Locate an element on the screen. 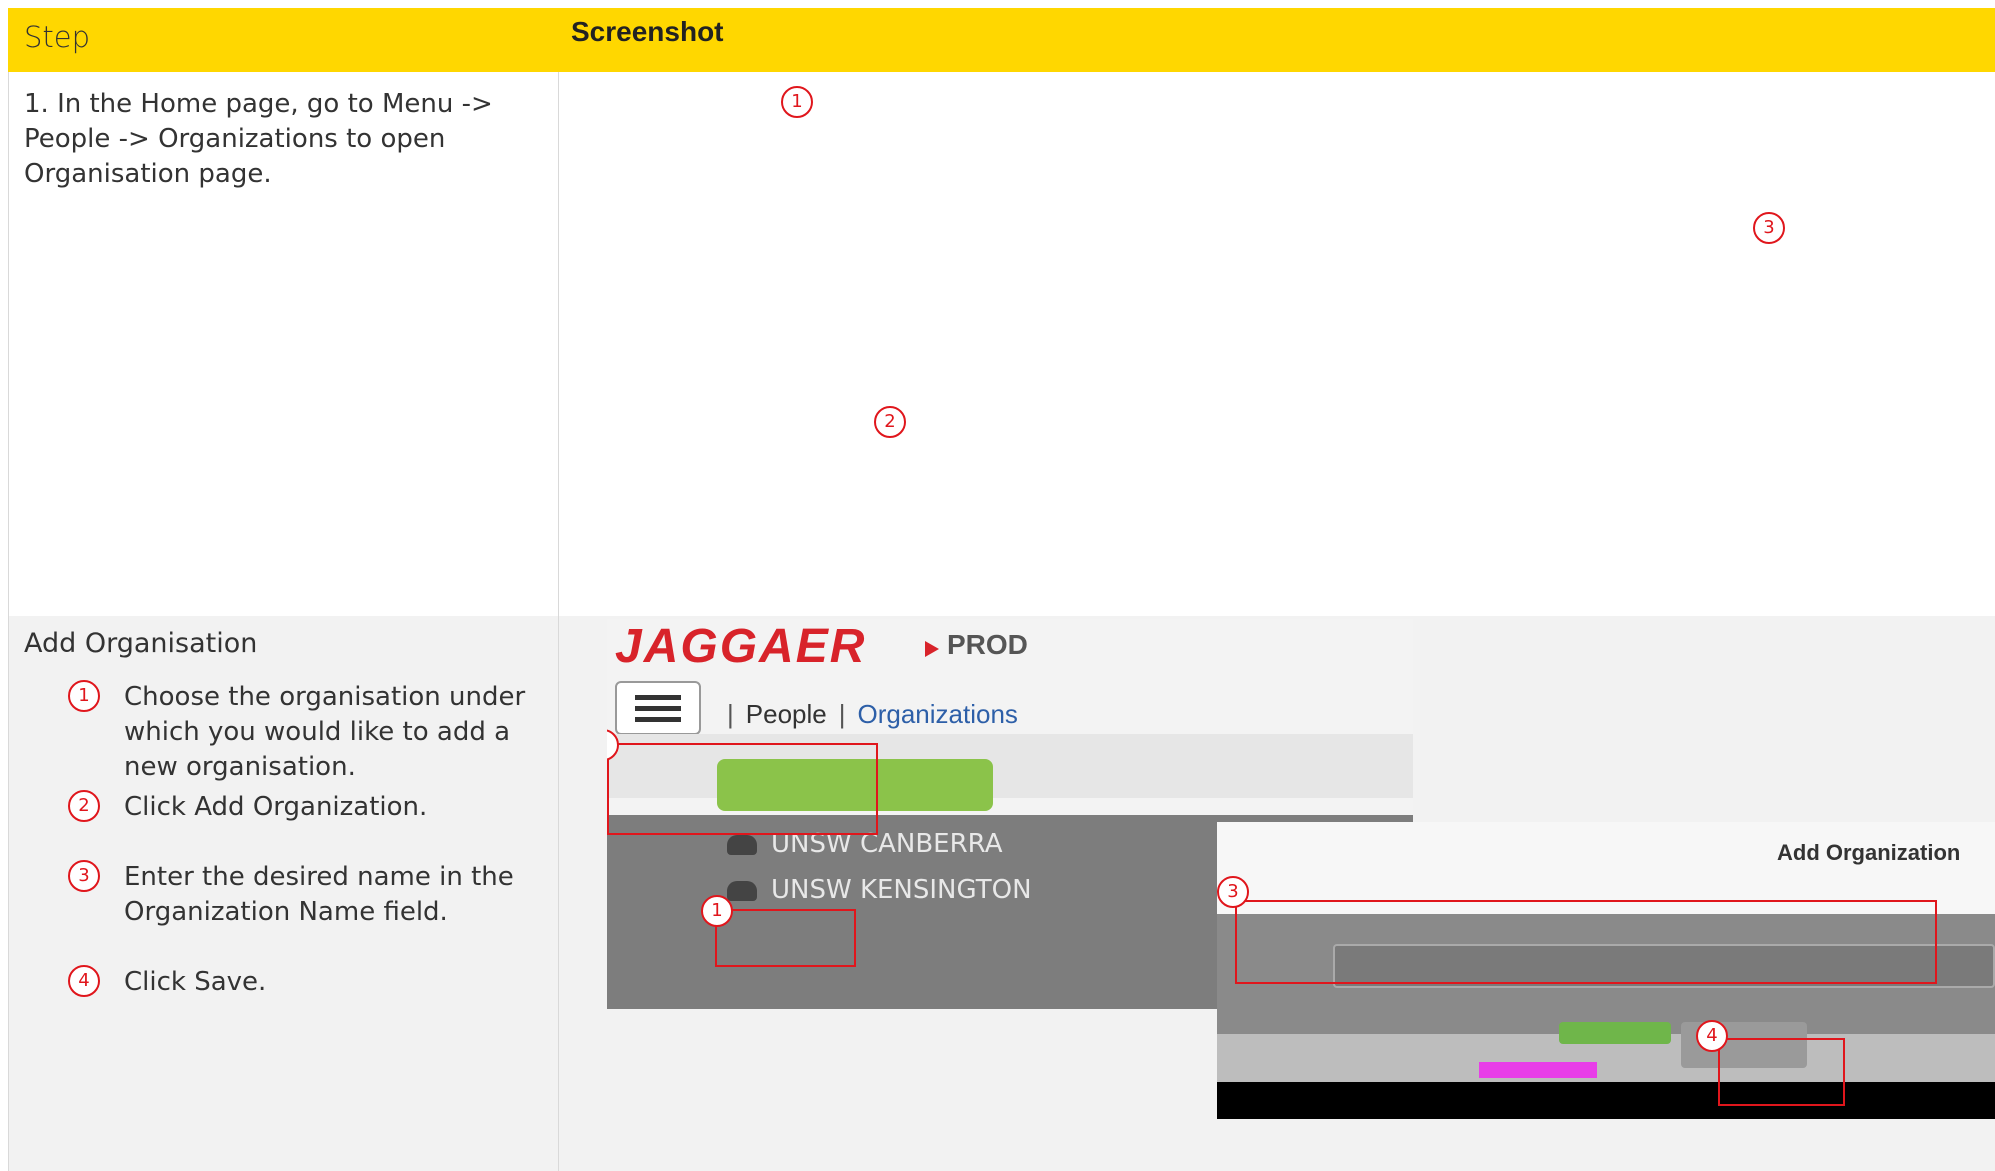 This screenshot has height=1171, width=1995. marker-1: 1 is located at coordinates (797, 102).